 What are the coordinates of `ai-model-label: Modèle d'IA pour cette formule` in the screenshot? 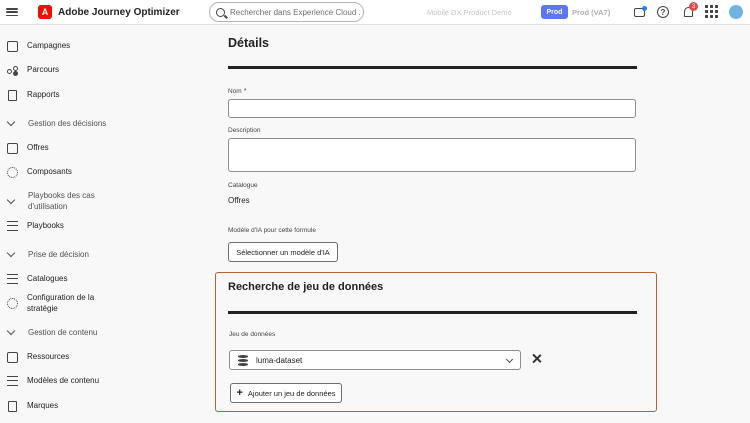 It's located at (272, 230).